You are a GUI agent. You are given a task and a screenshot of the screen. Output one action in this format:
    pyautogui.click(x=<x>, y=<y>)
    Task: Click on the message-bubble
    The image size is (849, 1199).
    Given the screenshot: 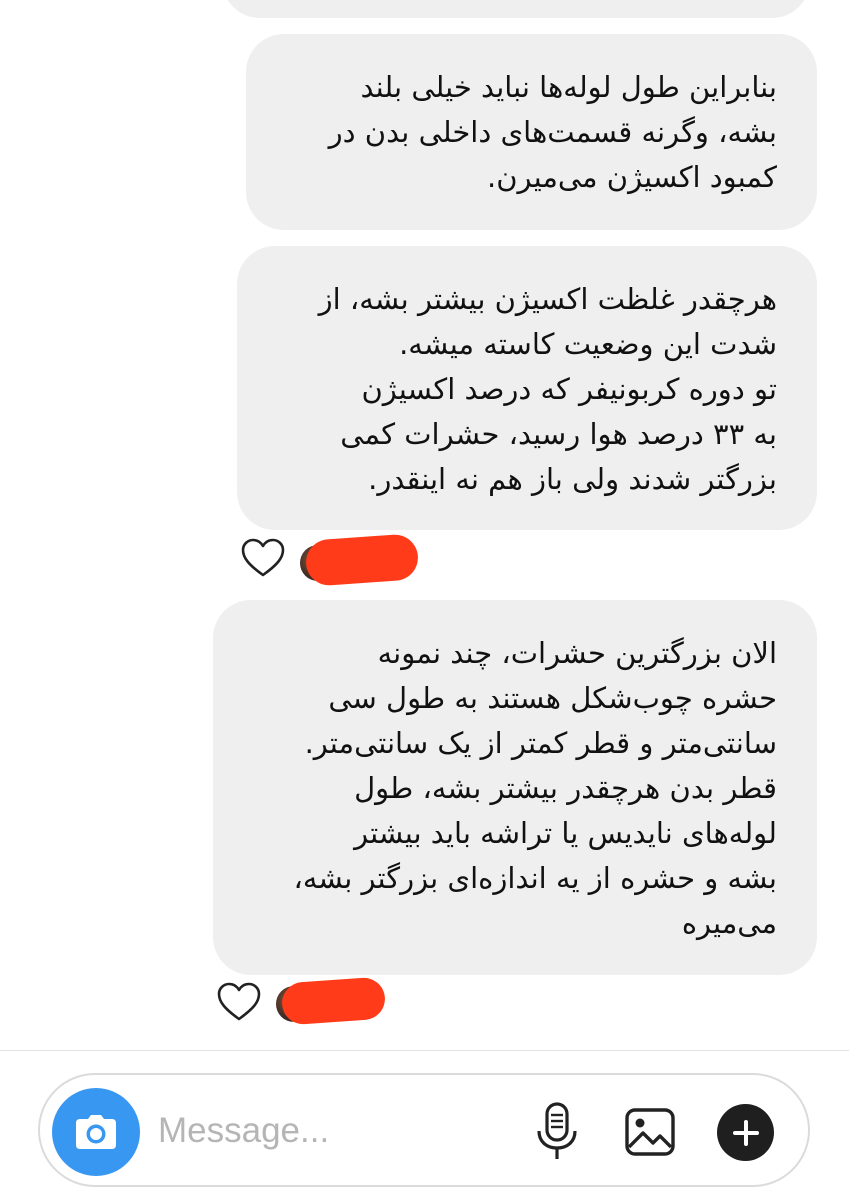 What is the action you would take?
    pyautogui.click(x=516, y=9)
    